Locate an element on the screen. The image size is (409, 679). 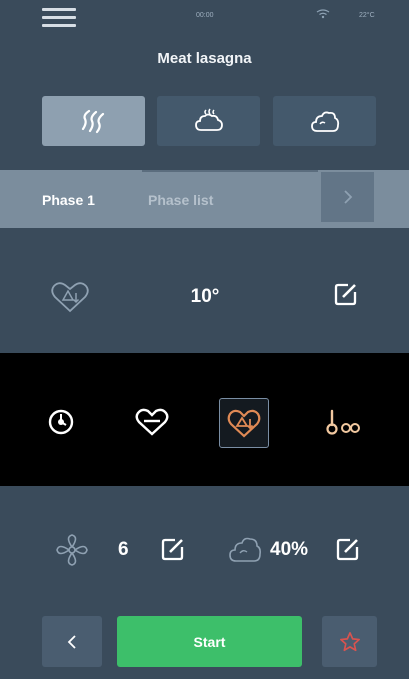
phase-list-underline is located at coordinates (230, 171).